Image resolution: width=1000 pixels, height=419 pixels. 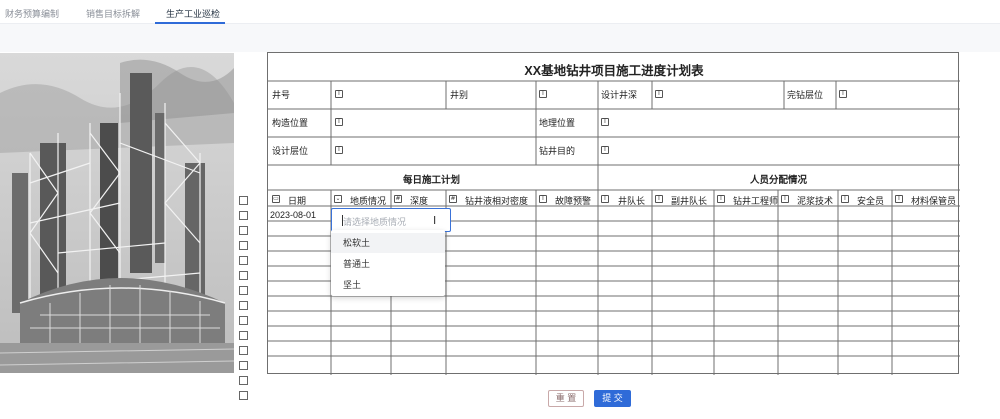 What do you see at coordinates (573, 201) in the screenshot?
I see `col-fault-warning: 故障预警` at bounding box center [573, 201].